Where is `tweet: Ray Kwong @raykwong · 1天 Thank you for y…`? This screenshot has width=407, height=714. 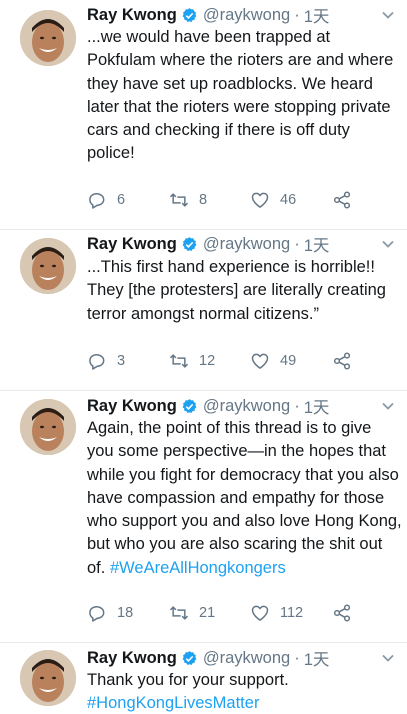
tweet: Ray Kwong @raykwong · 1天 Thank you for y… is located at coordinates (203, 678).